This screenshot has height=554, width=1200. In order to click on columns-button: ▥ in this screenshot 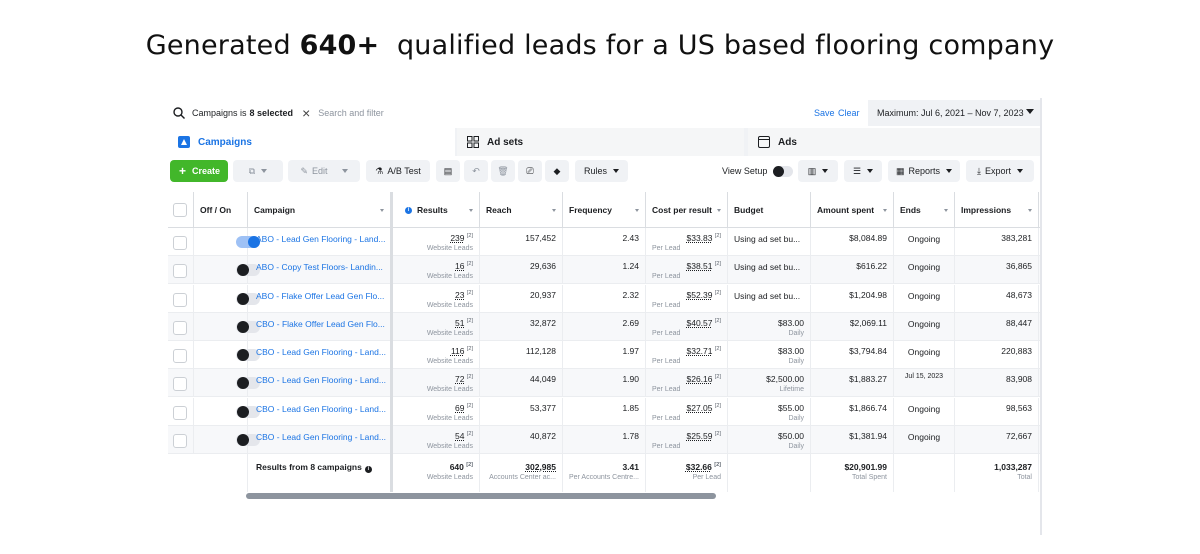, I will do `click(818, 171)`.